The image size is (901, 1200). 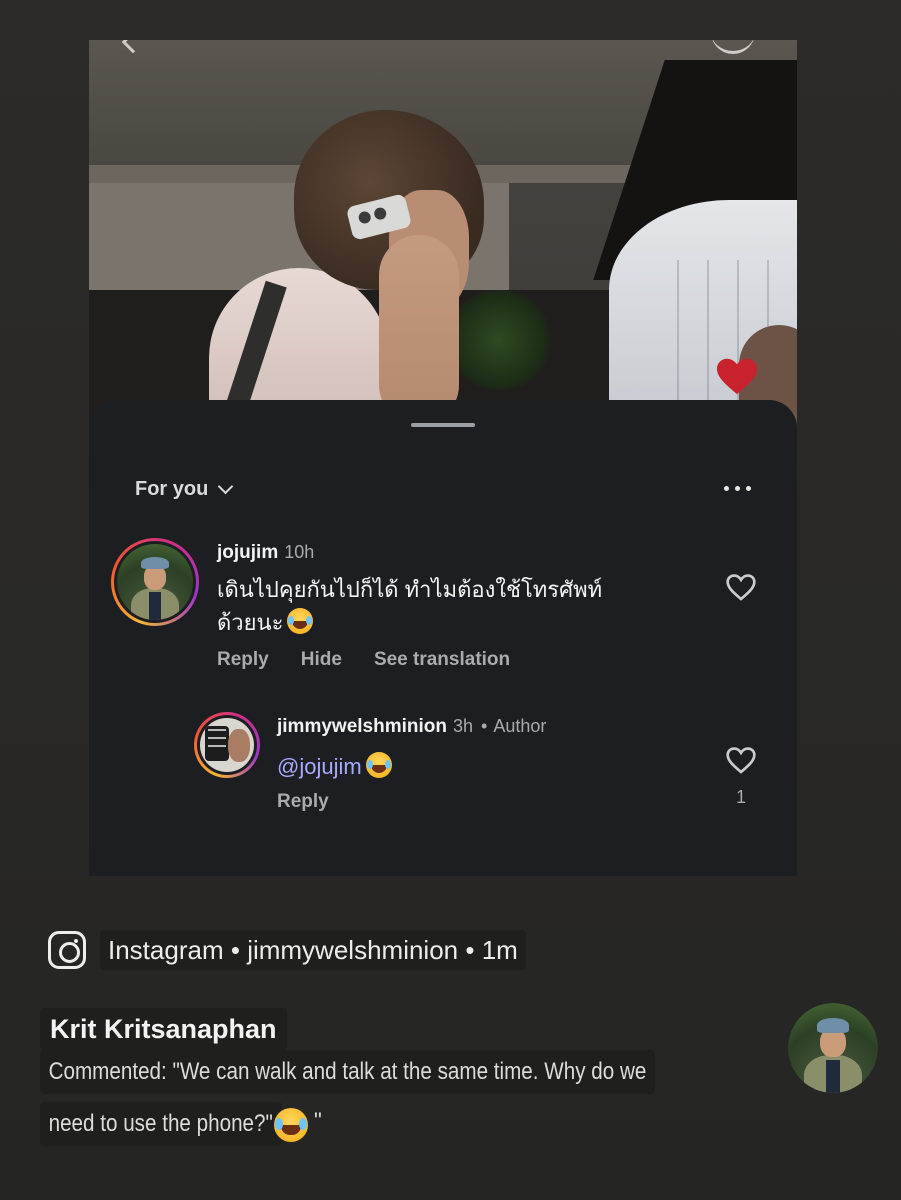 What do you see at coordinates (313, 950) in the screenshot?
I see `source-attribution: Instagram • jimmywelshminion • 1m` at bounding box center [313, 950].